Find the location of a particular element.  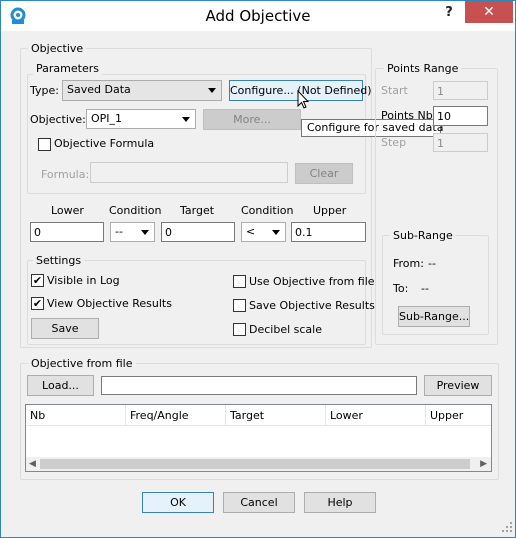

from-value: -- is located at coordinates (432, 263).